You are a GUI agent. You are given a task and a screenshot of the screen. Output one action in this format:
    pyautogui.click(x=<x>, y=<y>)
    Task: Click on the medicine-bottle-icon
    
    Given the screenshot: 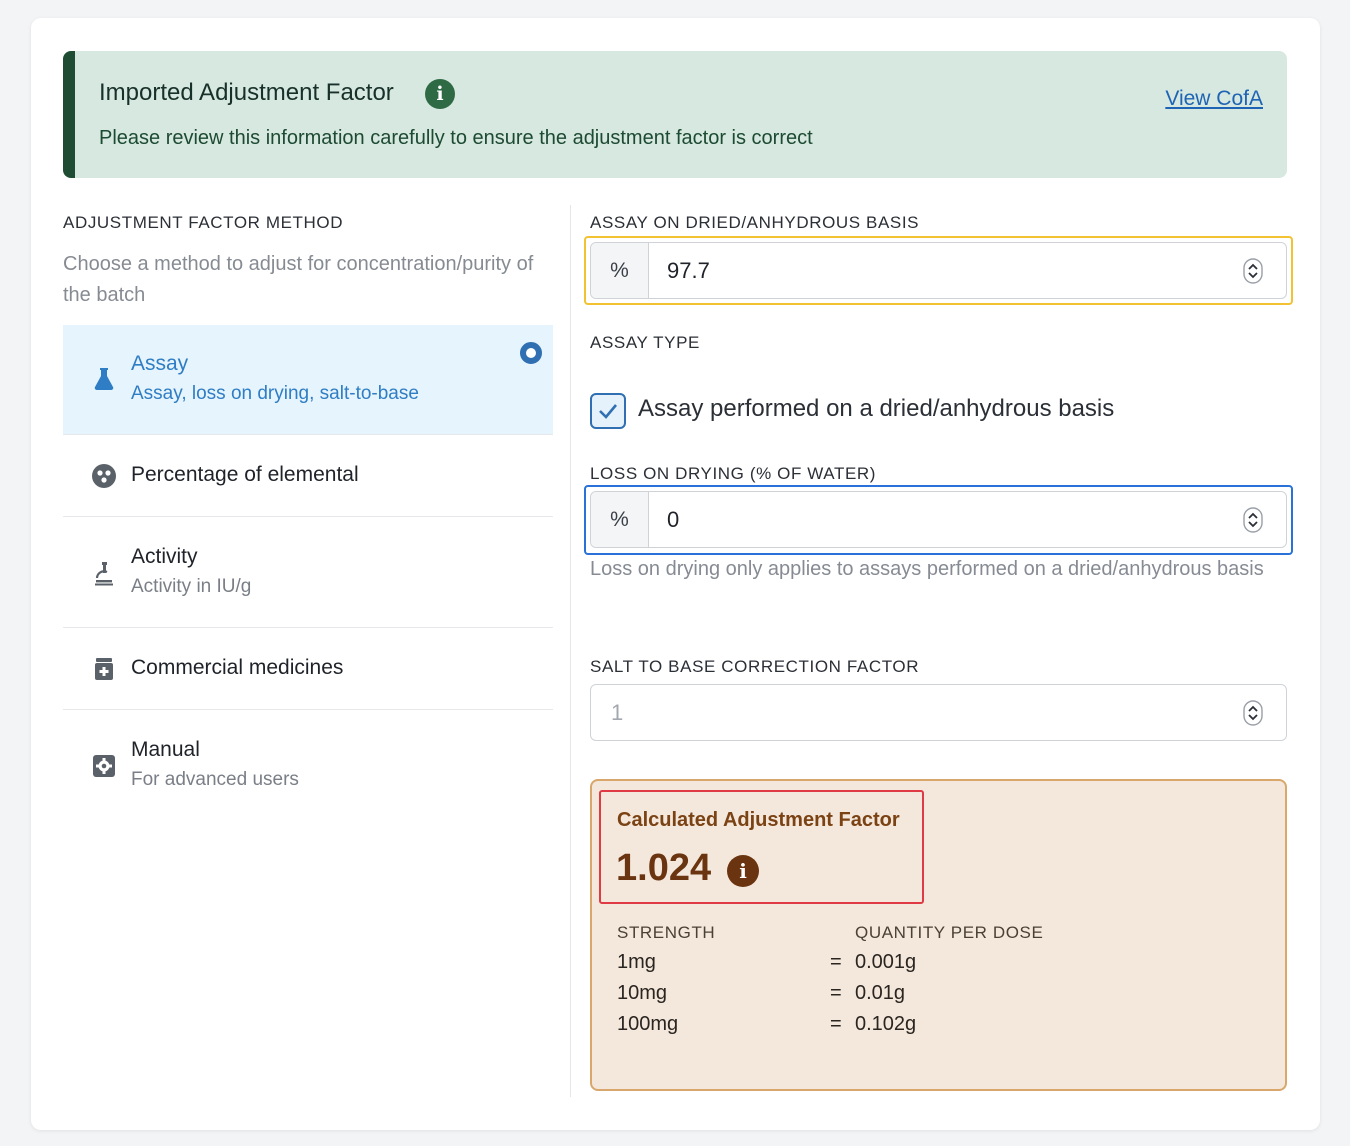 What is the action you would take?
    pyautogui.click(x=104, y=669)
    